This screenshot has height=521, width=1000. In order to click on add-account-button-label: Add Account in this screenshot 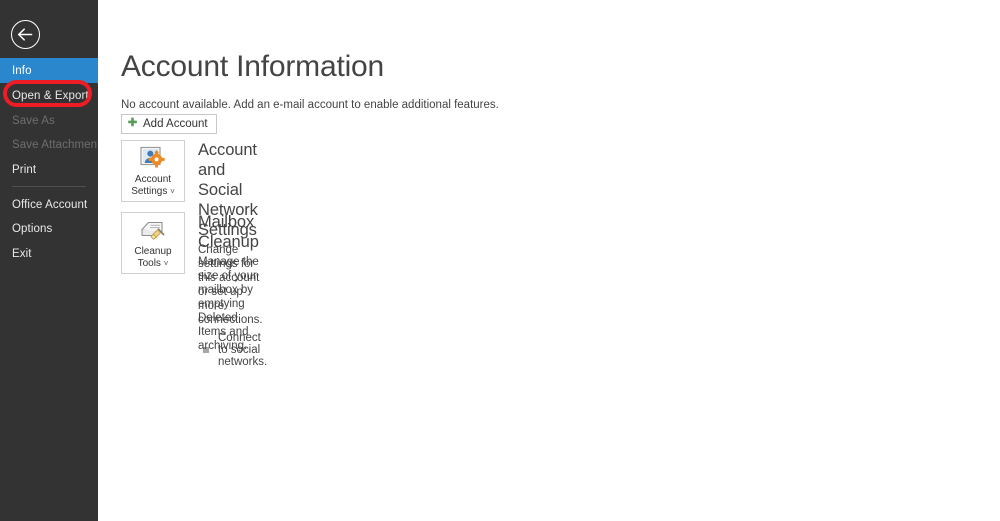, I will do `click(175, 124)`.